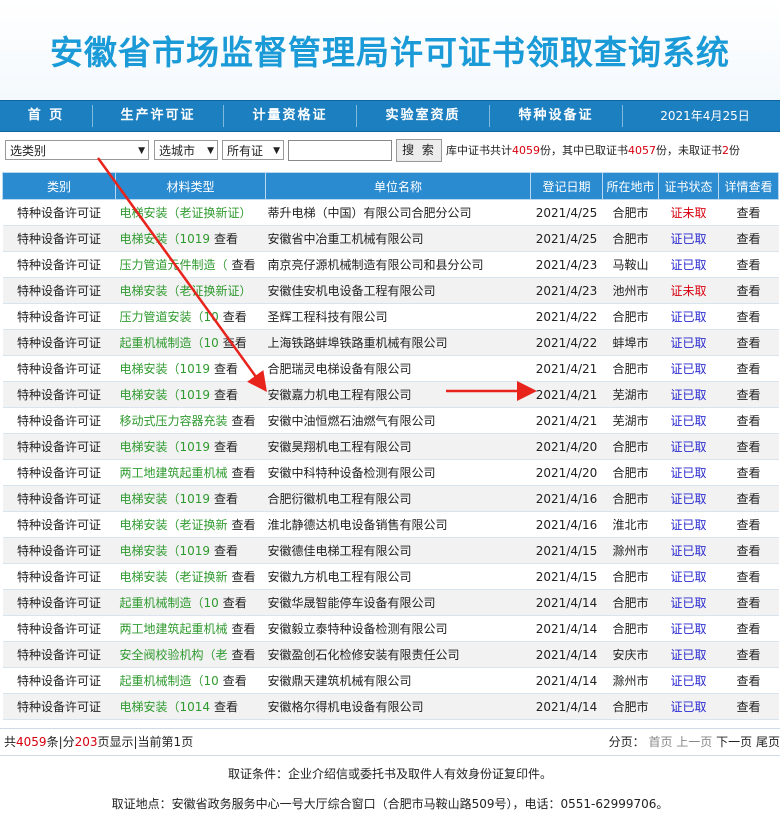  What do you see at coordinates (556, 116) in the screenshot?
I see `nav-special-equipment: 特种设备证` at bounding box center [556, 116].